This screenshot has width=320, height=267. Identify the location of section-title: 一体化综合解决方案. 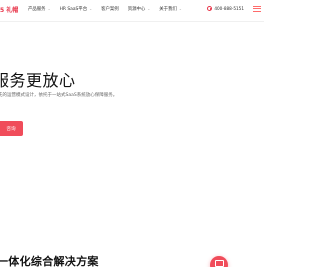
(49, 261).